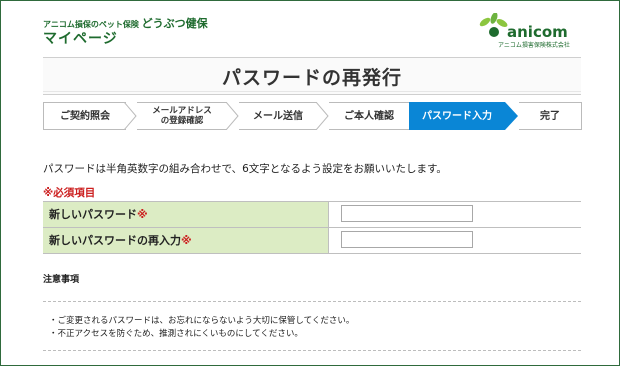 The image size is (620, 366). I want to click on step-identity-check: ご本人確認, so click(369, 116).